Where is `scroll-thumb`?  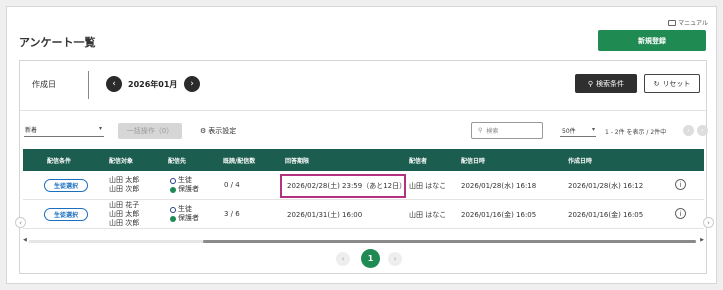 scroll-thumb is located at coordinates (449, 241).